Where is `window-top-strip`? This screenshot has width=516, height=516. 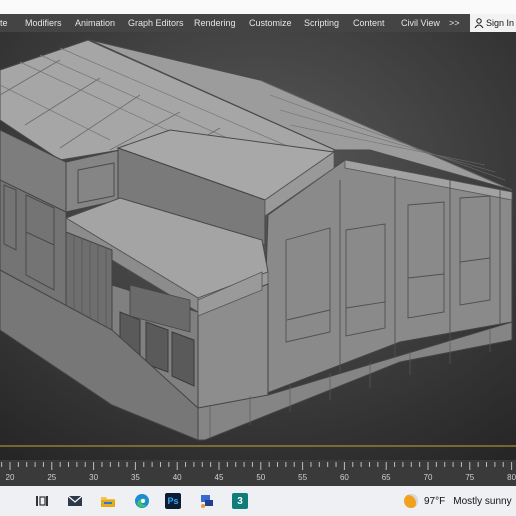 window-top-strip is located at coordinates (258, 7).